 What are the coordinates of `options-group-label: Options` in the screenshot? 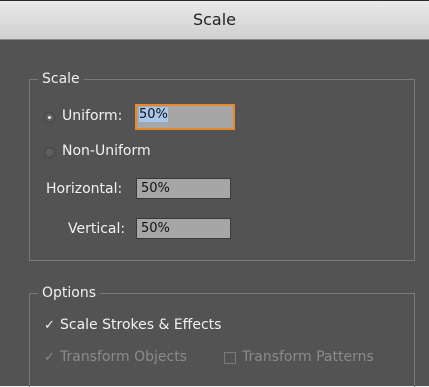 It's located at (69, 293).